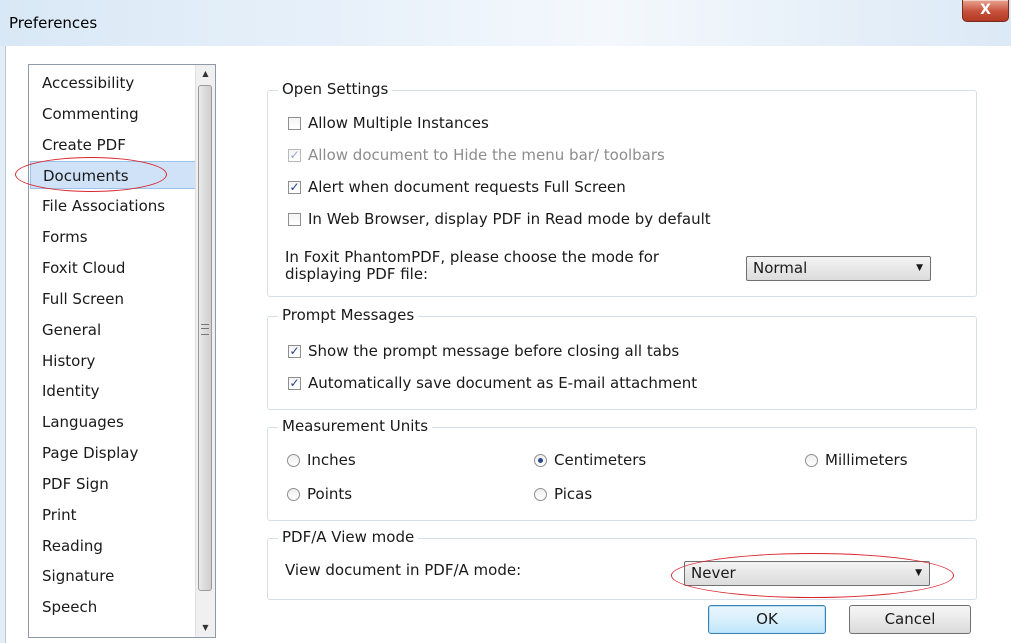 The width and height of the screenshot is (1011, 643). I want to click on category-item-create-pdf: Create PDF, so click(113, 145).